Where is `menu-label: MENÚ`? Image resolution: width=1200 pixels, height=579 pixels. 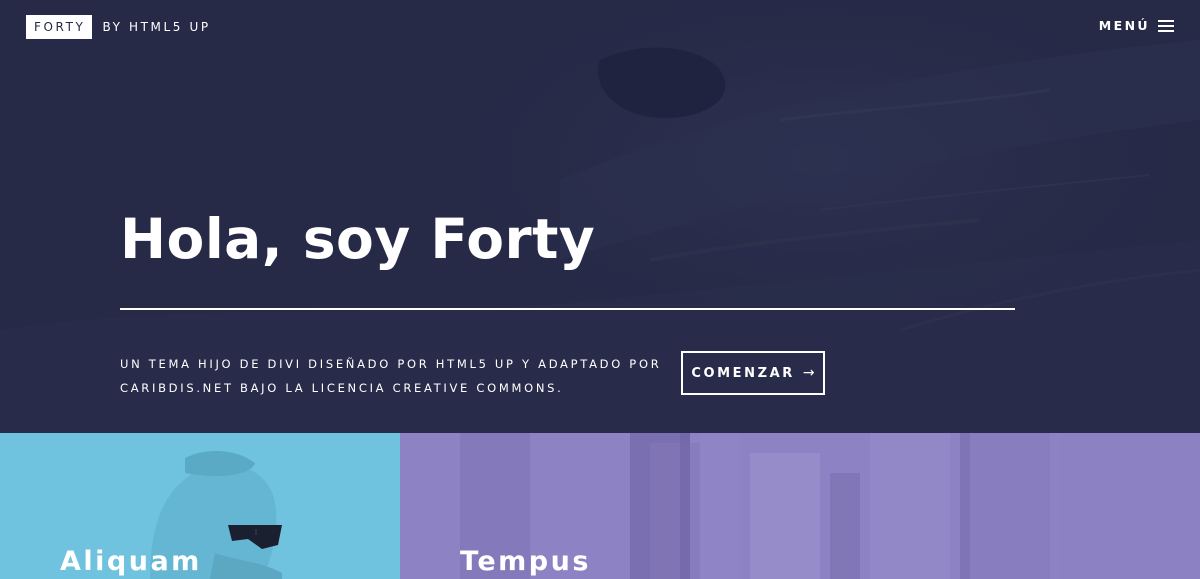 menu-label: MENÚ is located at coordinates (1124, 25).